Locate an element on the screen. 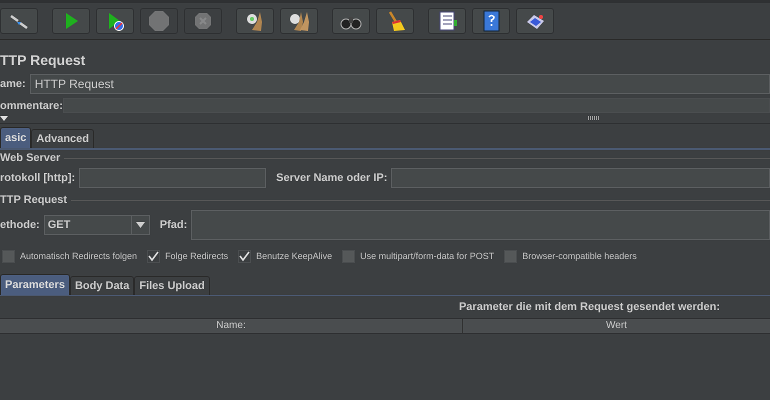 The height and width of the screenshot is (400, 770). server-field is located at coordinates (580, 178).